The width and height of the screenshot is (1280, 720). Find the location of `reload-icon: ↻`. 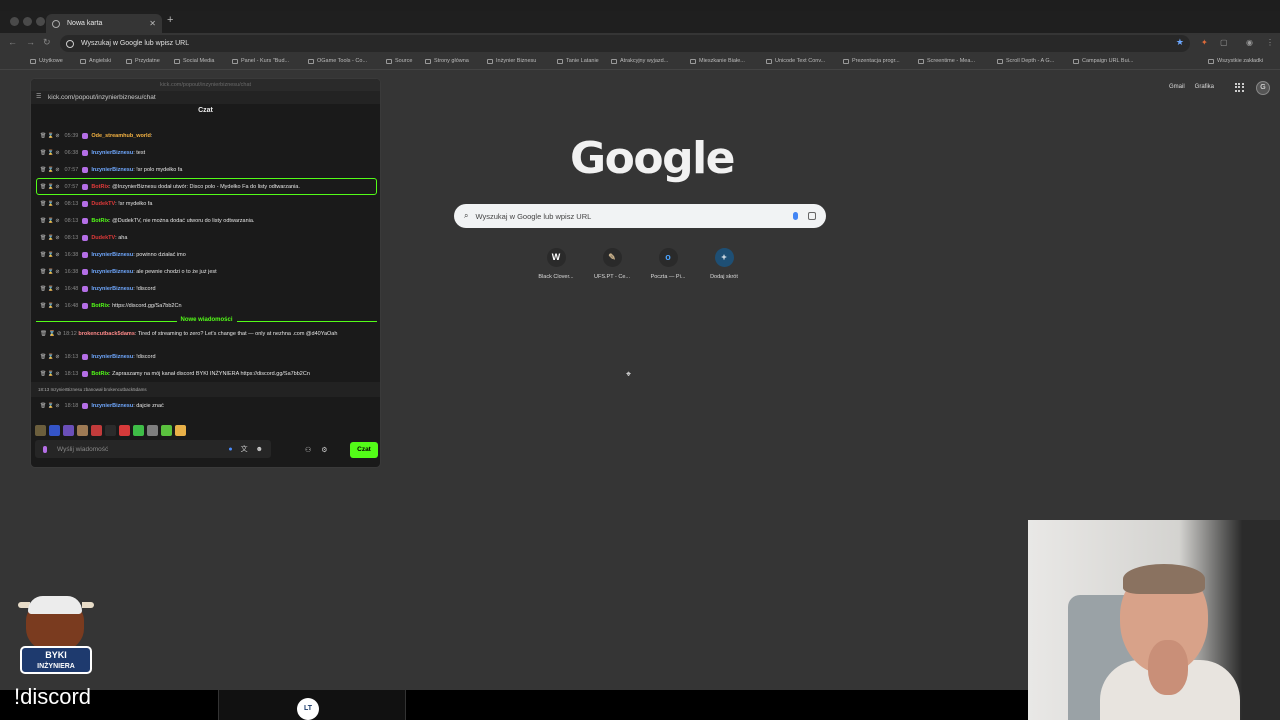

reload-icon: ↻ is located at coordinates (47, 42).